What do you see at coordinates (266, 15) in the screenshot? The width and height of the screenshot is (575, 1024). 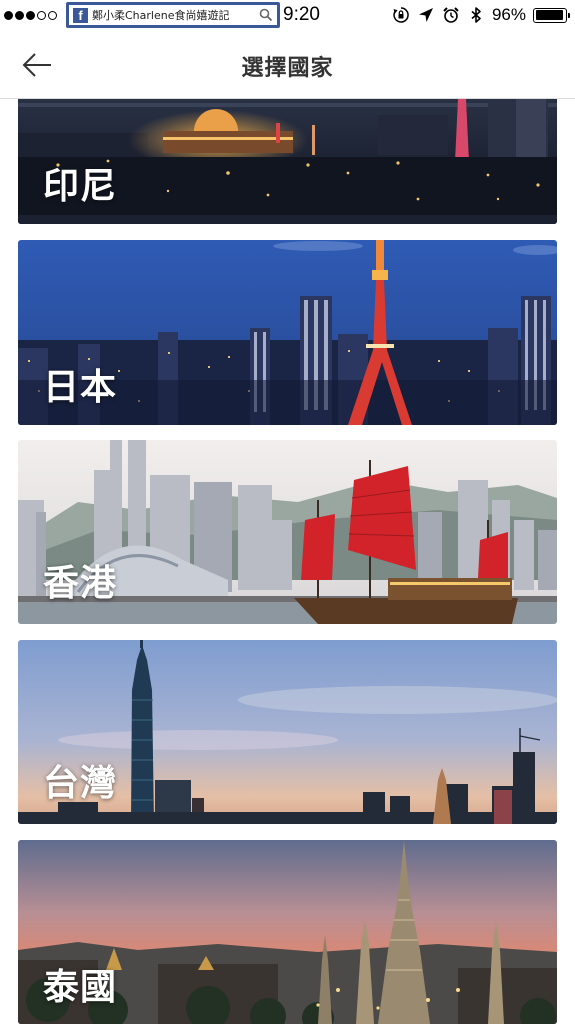 I see `search-icon` at bounding box center [266, 15].